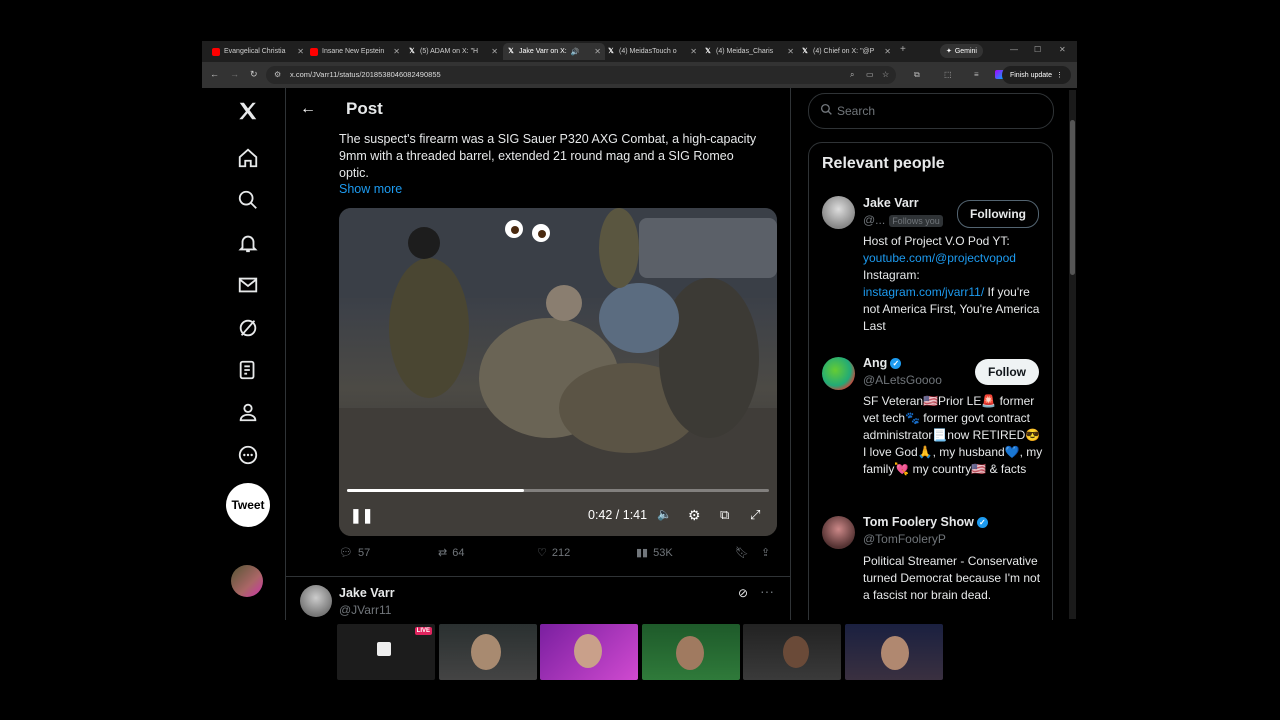 The height and width of the screenshot is (720, 1280). I want to click on menu-dots-icon: ⋮, so click(1059, 75).